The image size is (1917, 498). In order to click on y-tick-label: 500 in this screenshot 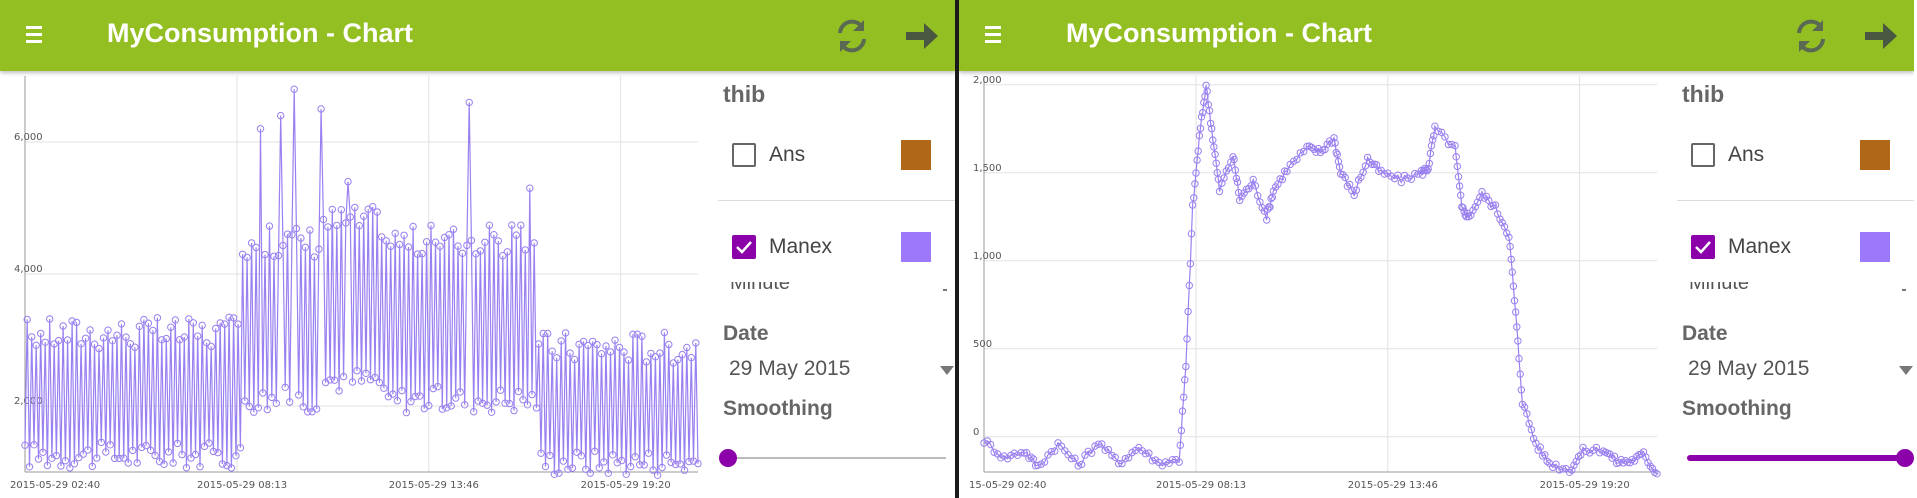, I will do `click(982, 344)`.